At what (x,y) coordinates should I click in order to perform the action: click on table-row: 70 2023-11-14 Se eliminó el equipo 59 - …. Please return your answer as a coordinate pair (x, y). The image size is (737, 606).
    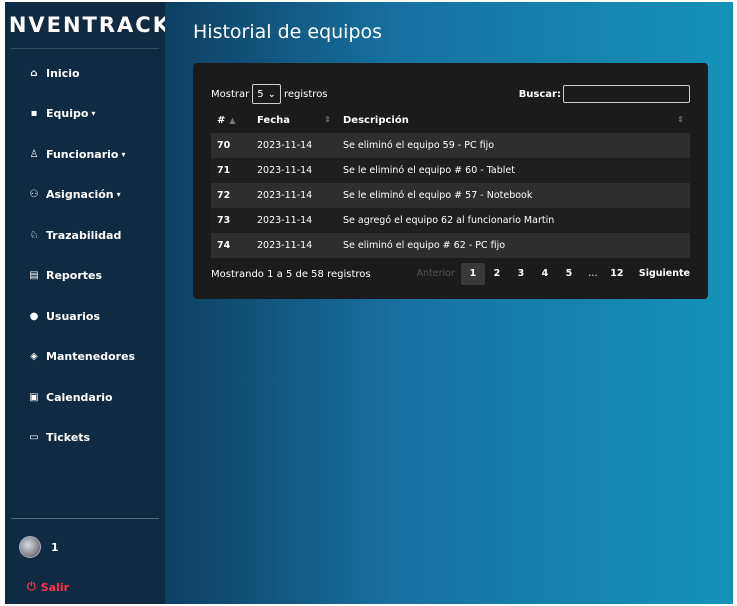
    Looking at the image, I should click on (450, 145).